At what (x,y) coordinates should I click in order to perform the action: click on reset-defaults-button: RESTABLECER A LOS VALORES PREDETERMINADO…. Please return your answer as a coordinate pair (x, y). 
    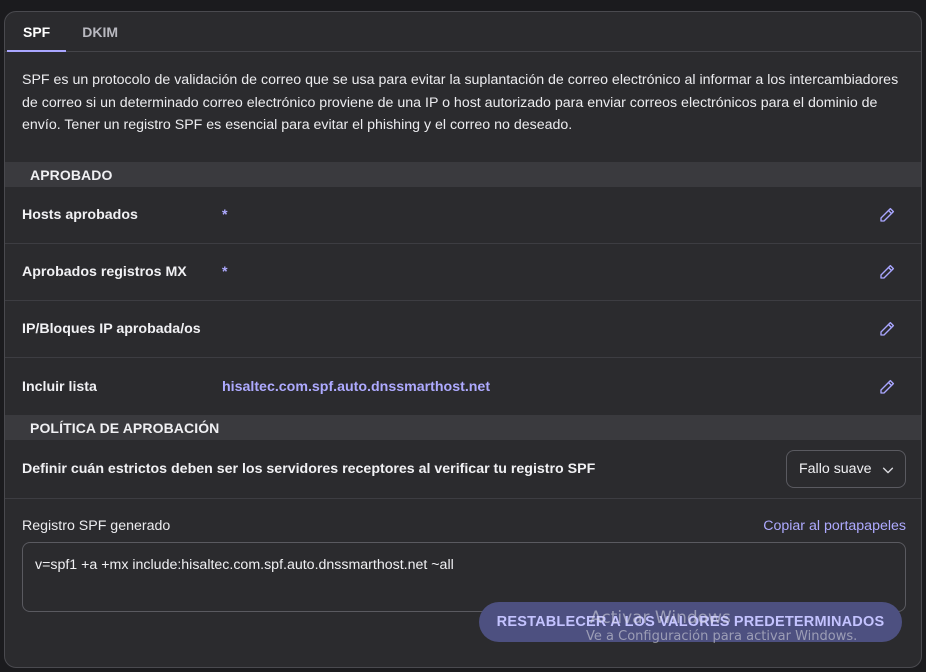
    Looking at the image, I should click on (690, 622).